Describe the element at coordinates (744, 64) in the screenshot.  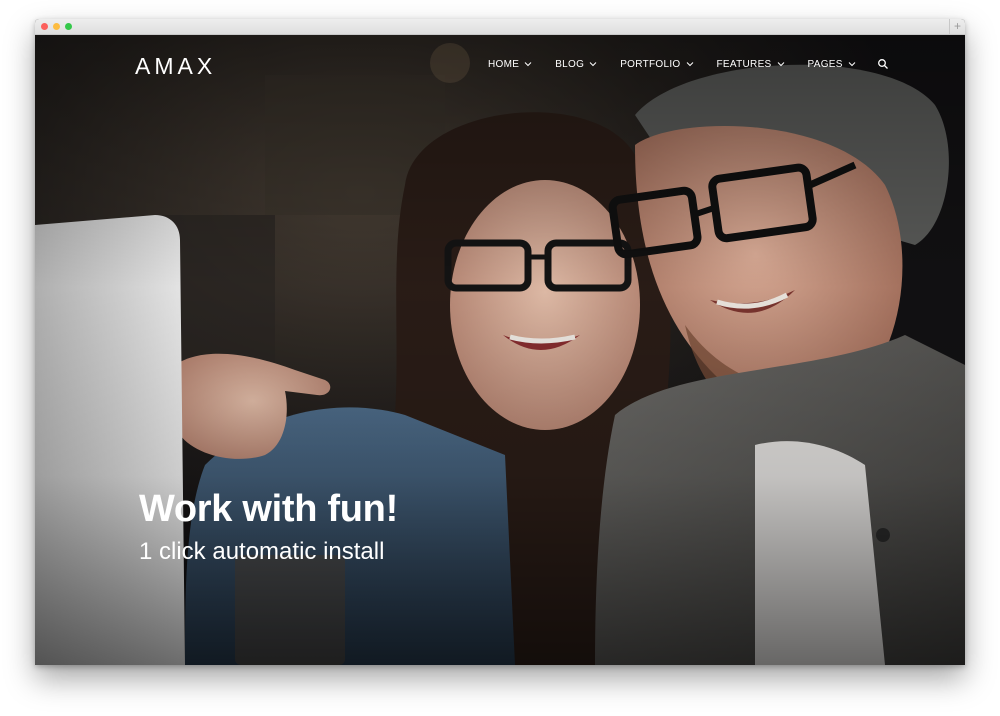
I see `nav-item-label: FEATURES` at that location.